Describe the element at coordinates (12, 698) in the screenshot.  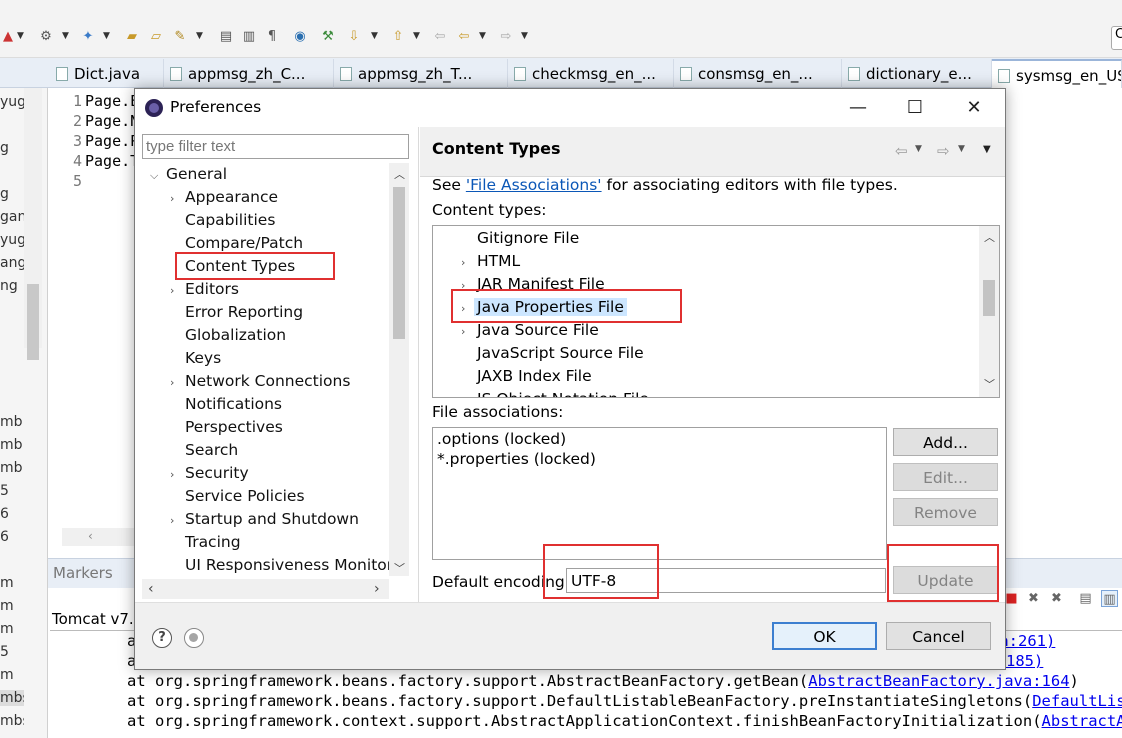
I see `explorer-item: mbs` at that location.